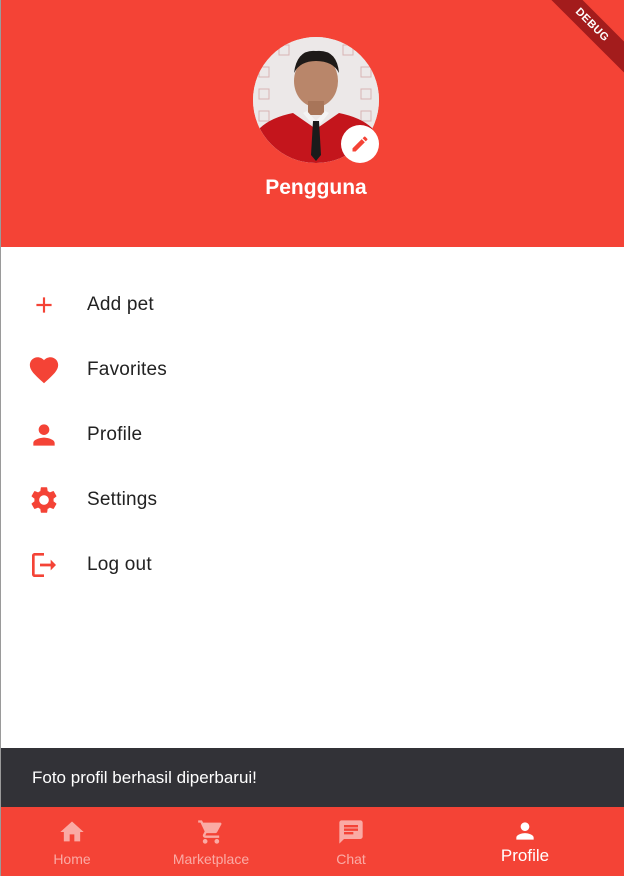  Describe the element at coordinates (127, 369) in the screenshot. I see `menu-item-label: Favorites` at that location.